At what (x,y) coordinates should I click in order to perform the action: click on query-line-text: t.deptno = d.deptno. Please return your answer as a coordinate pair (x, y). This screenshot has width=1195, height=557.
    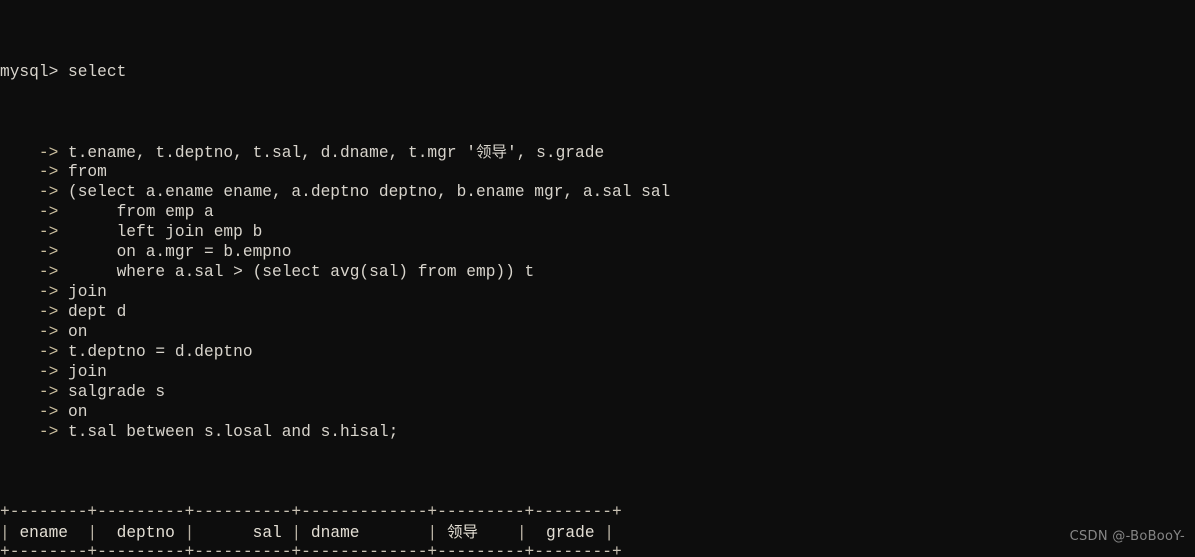
    Looking at the image, I should click on (160, 352).